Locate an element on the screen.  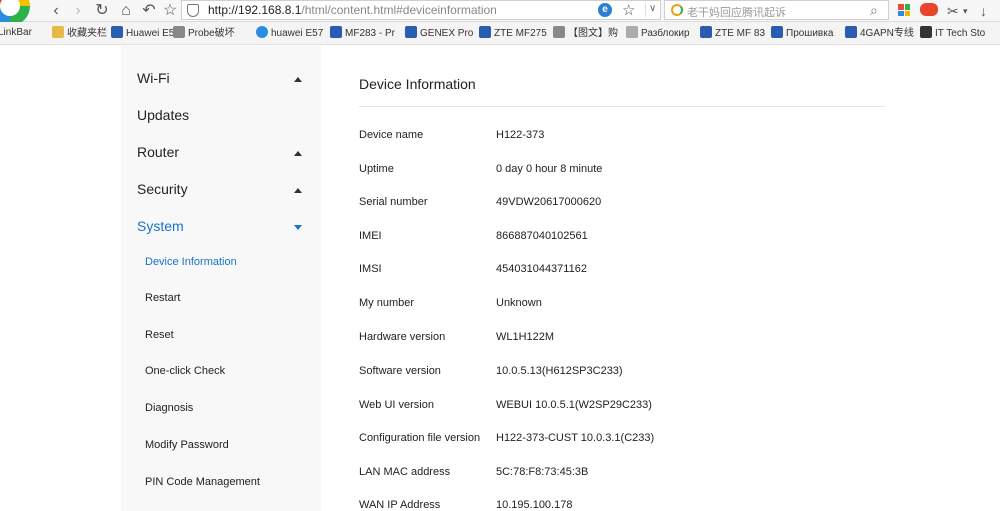
chevron-down-icon: ∨ is located at coordinates (652, 8).